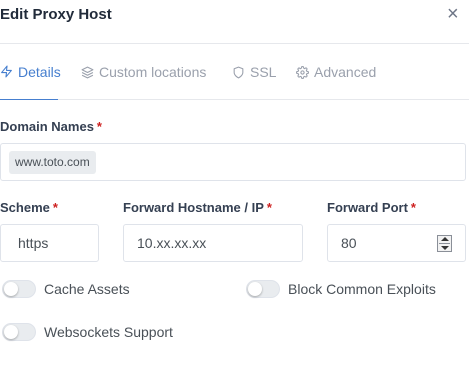 The height and width of the screenshot is (368, 469). I want to click on tab-label: Details, so click(39, 71).